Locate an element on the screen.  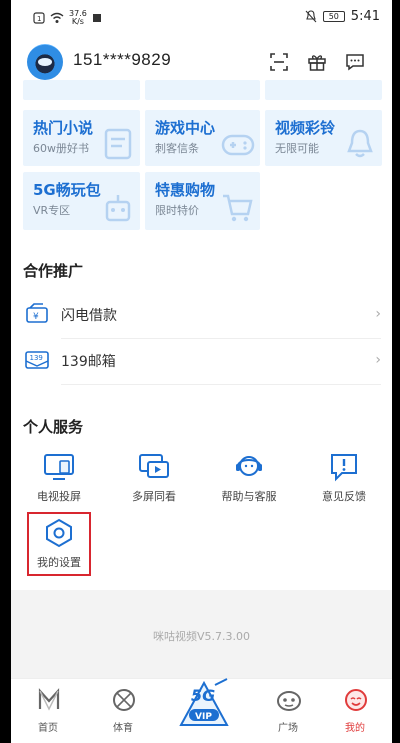
tile-games: 游戏中心 刺客信条 is located at coordinates (202, 138).